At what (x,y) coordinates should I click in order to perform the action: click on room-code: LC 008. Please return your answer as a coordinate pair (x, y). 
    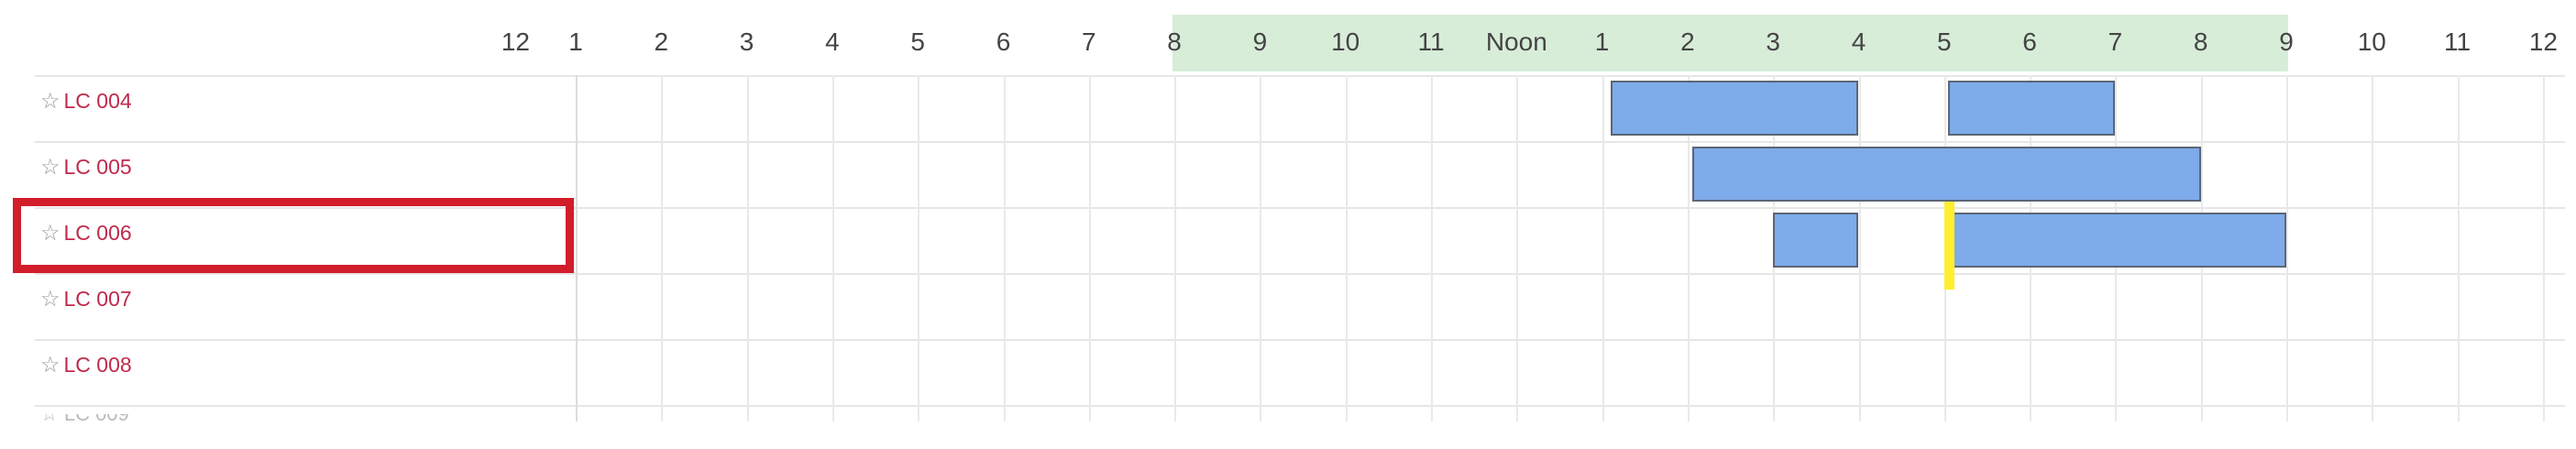
    Looking at the image, I should click on (97, 365).